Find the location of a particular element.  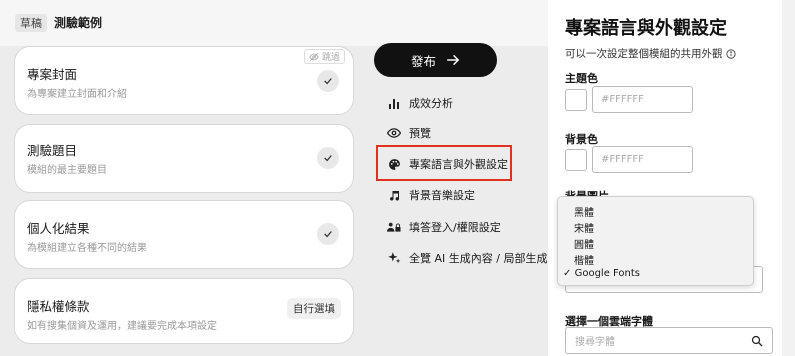

menu-item-music: 背景音樂設定 is located at coordinates (431, 195).